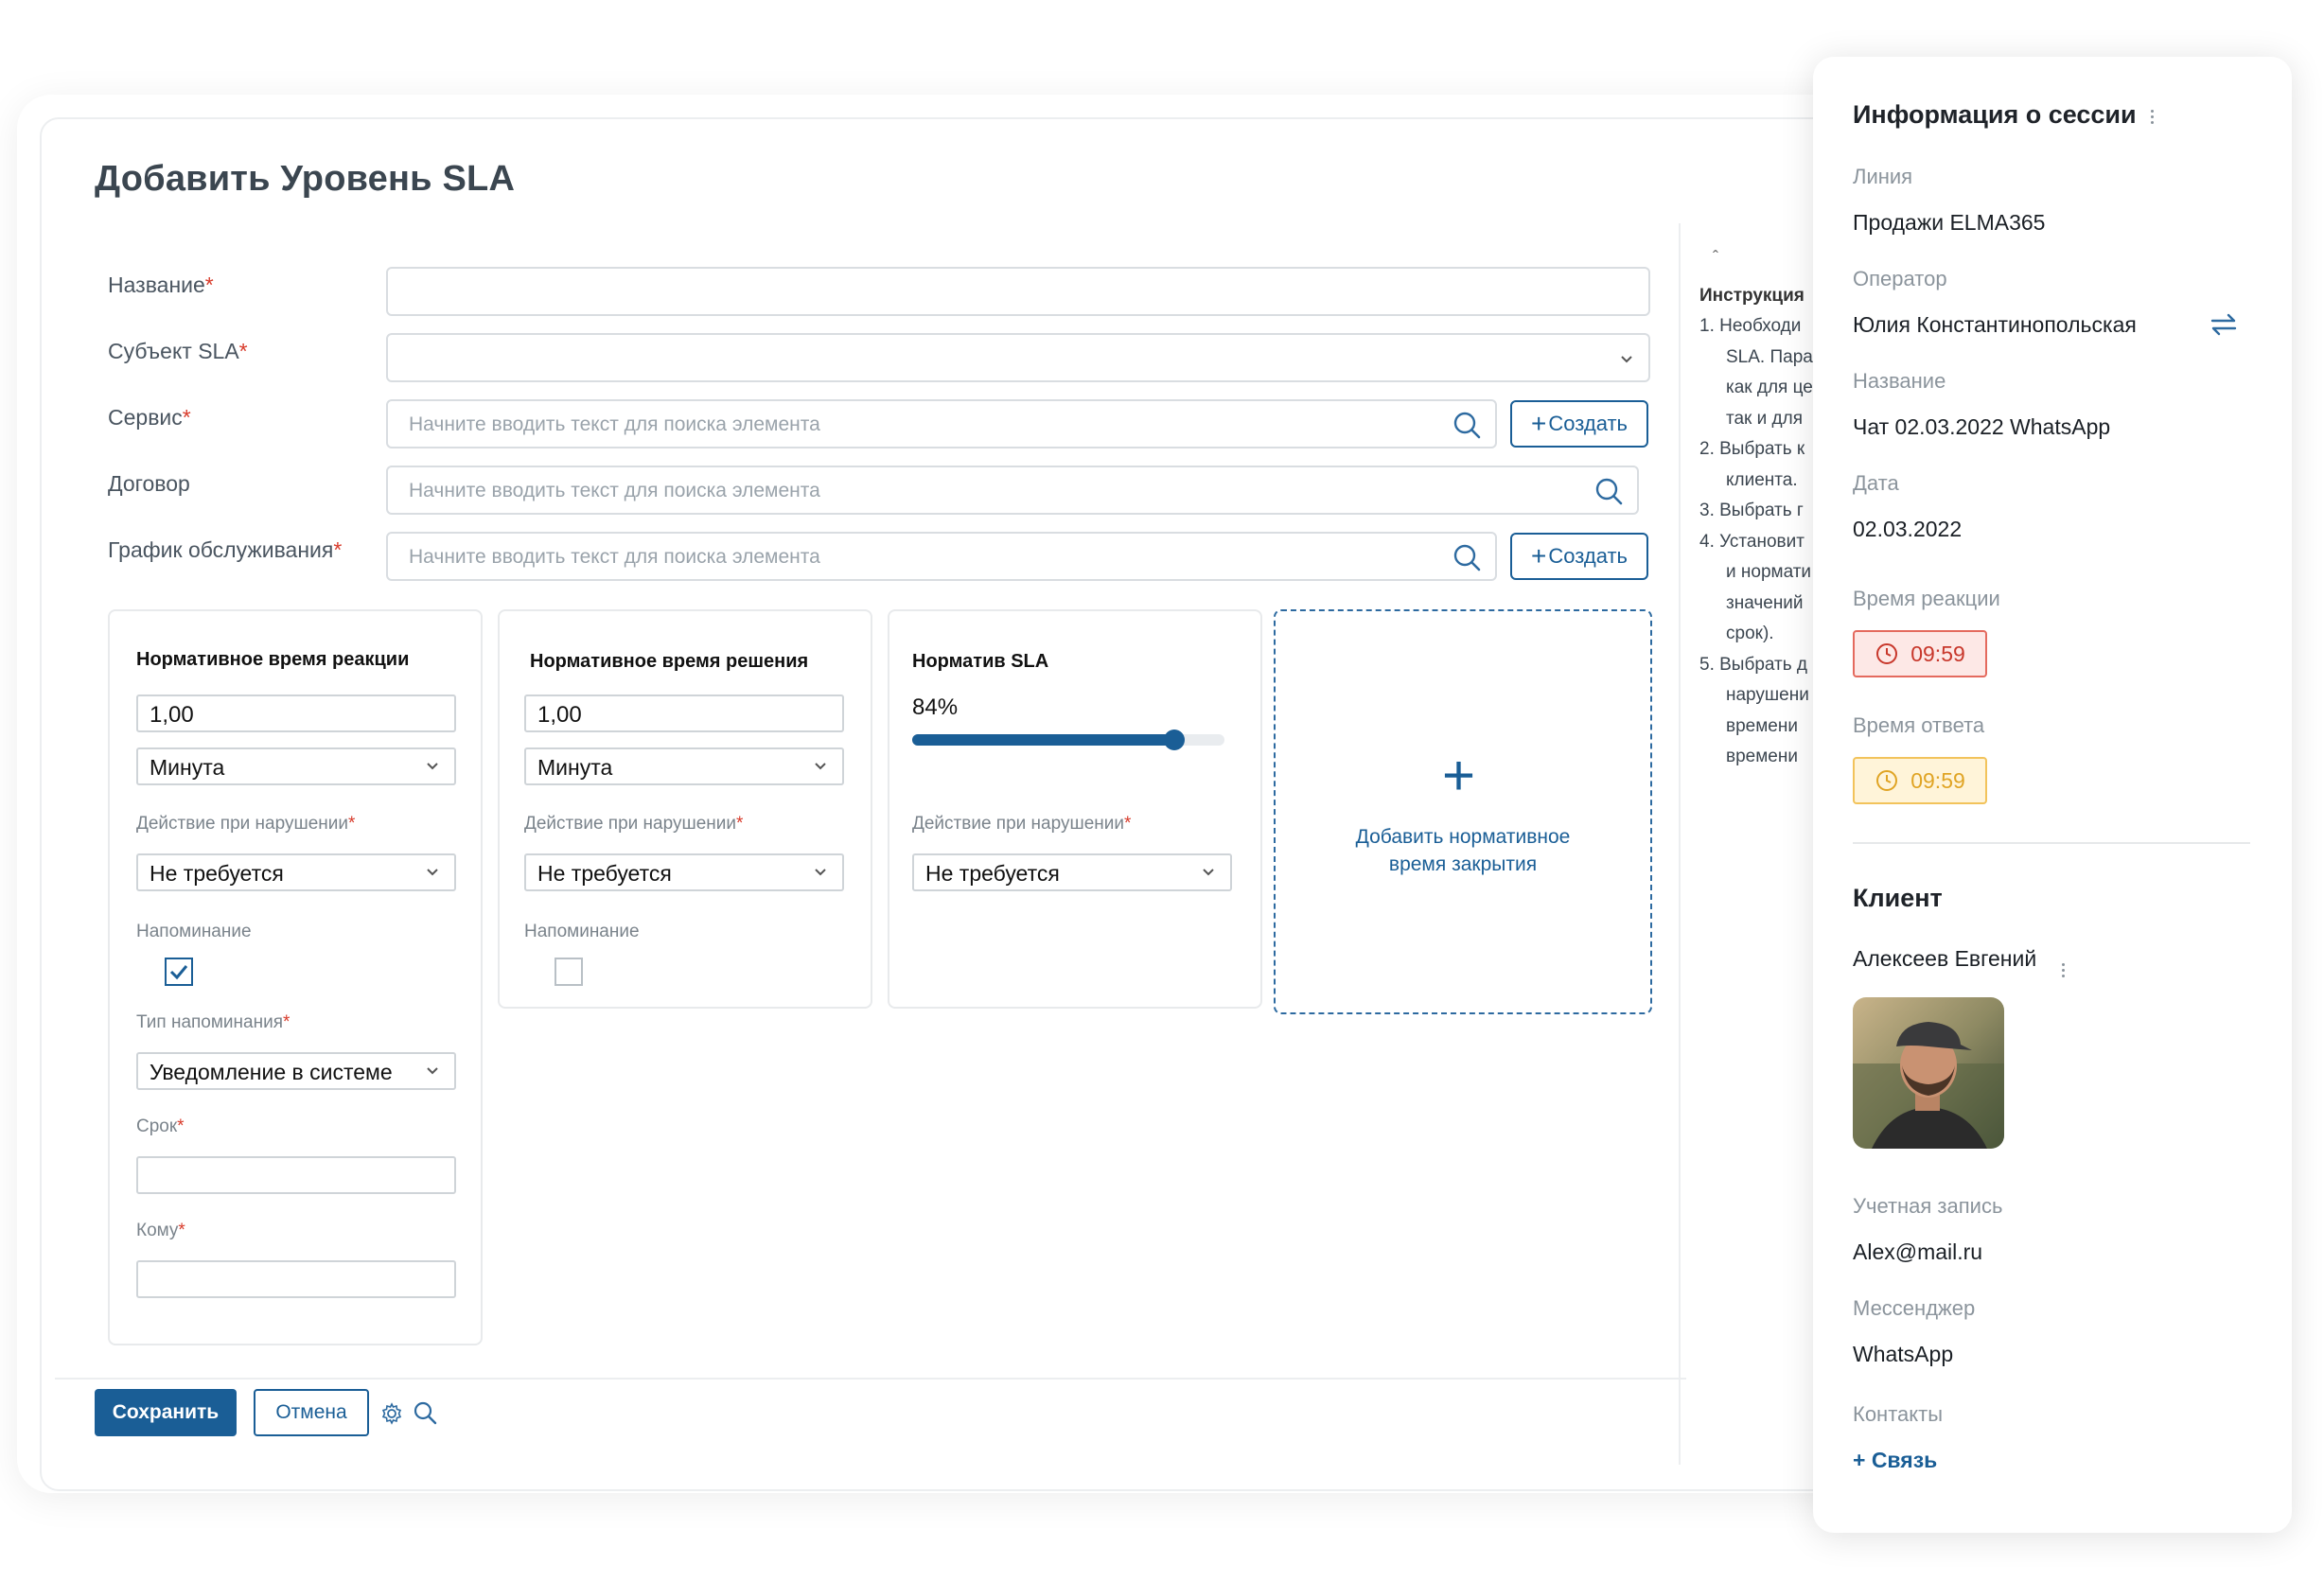  I want to click on sla-slider-handle, so click(1174, 739).